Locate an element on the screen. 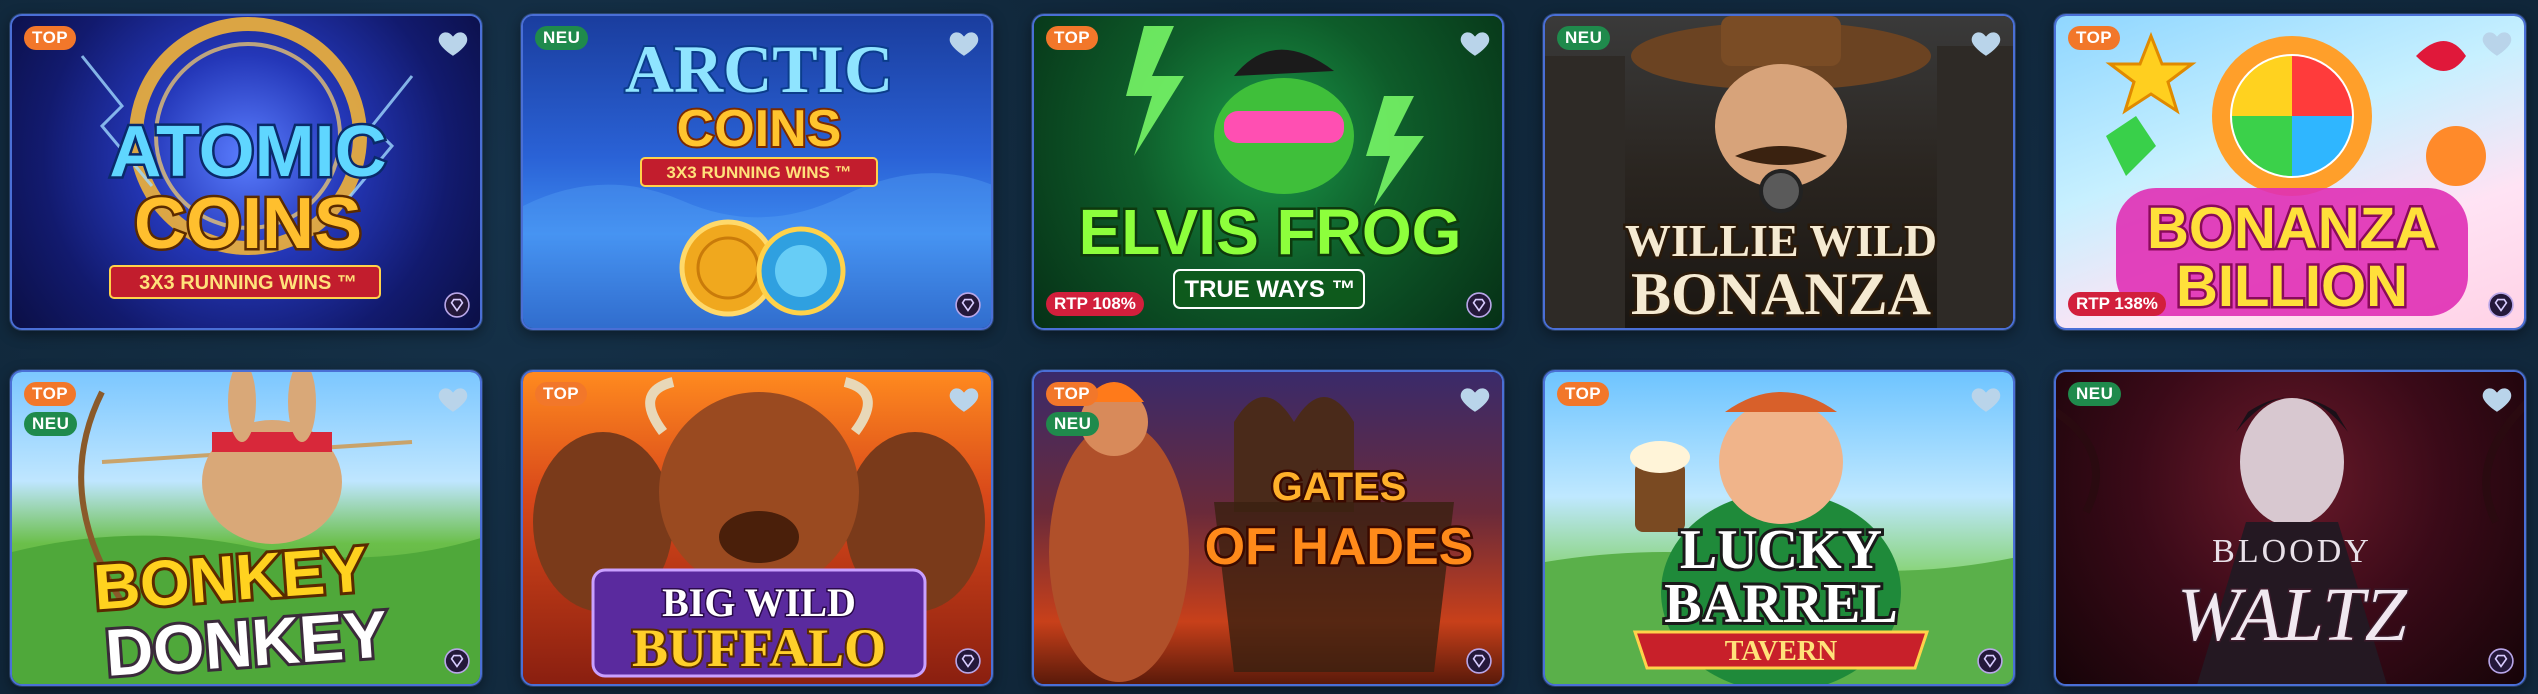 The image size is (2538, 694). game-logo: BONKEY DONKEY is located at coordinates (240, 607).